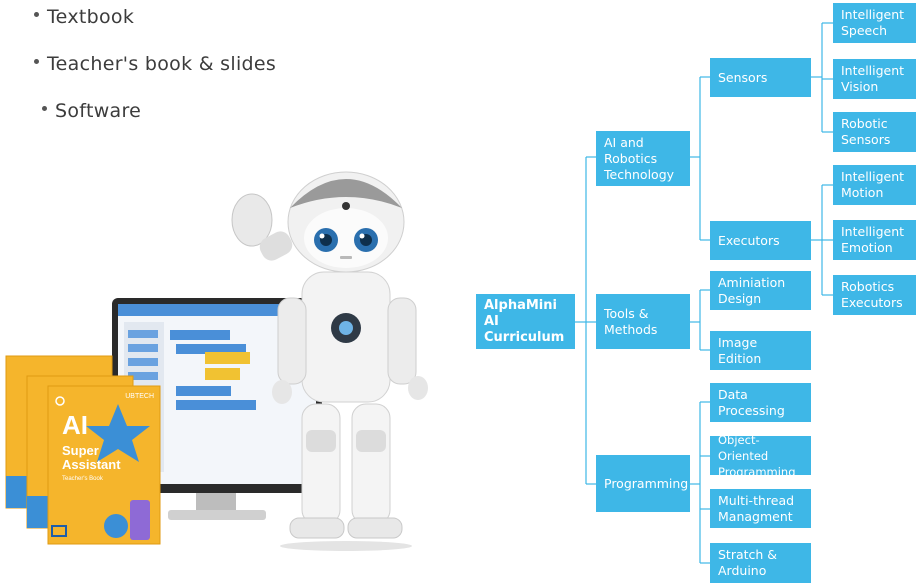 The width and height of the screenshot is (916, 583). Describe the element at coordinates (643, 158) in the screenshot. I see `node-ai-robotics-technology: AI and Robotics Technology` at that location.